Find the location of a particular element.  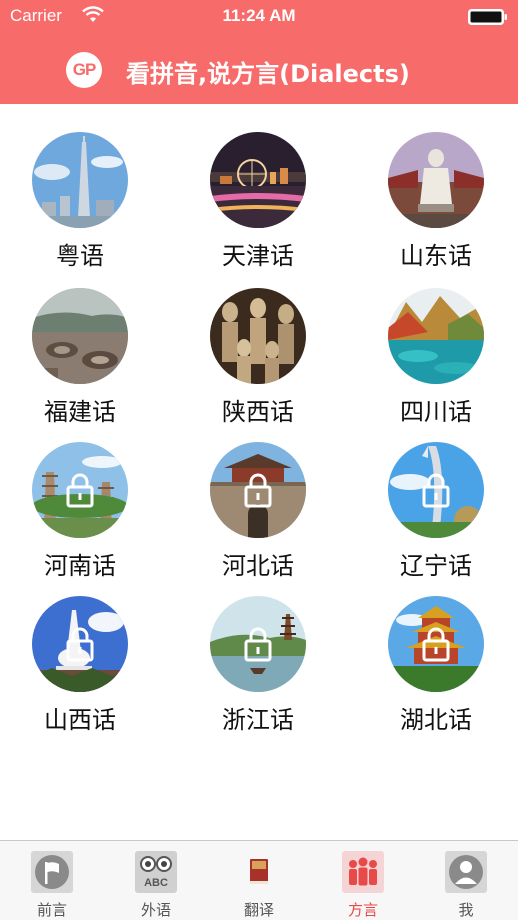

terracotta-warriors-image is located at coordinates (258, 336).